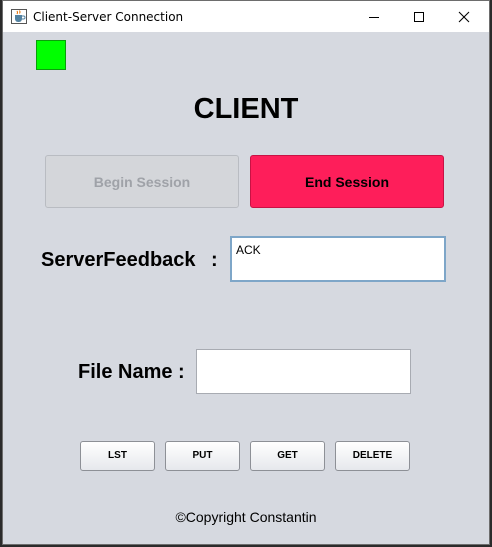  Describe the element at coordinates (131, 372) in the screenshot. I see `file-name-label: File Name :` at that location.